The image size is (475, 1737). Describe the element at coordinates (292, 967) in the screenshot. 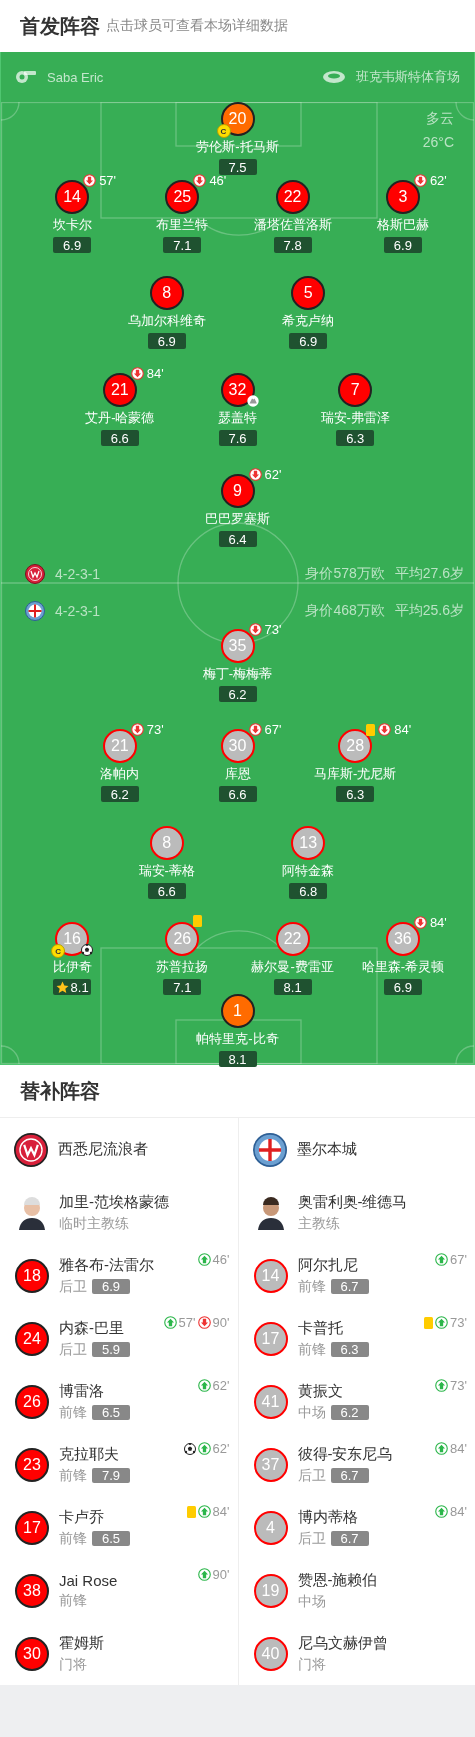

I see `player-name: 赫尔曼-费雷亚` at that location.